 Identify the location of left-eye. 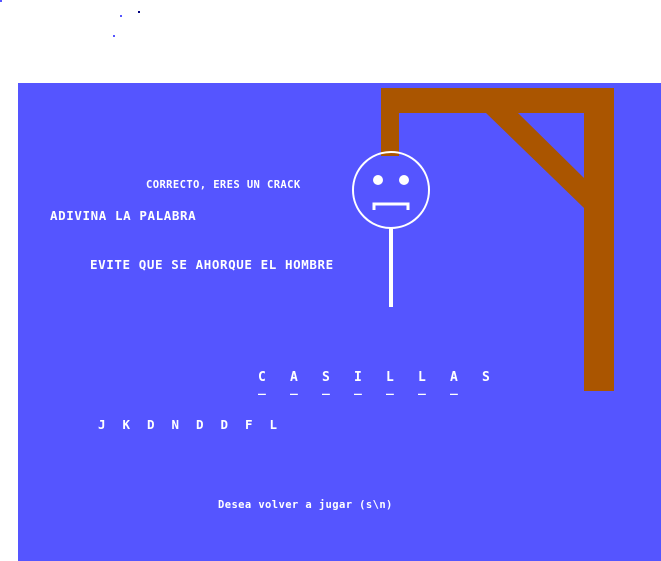
(378, 180).